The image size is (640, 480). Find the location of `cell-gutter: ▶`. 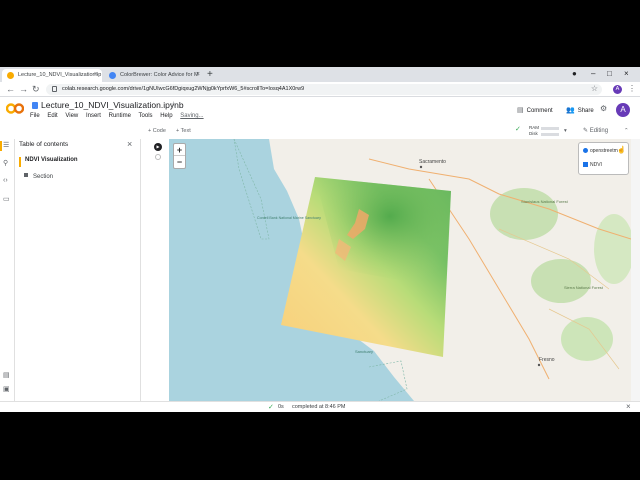

cell-gutter: ▶ is located at coordinates (155, 270).